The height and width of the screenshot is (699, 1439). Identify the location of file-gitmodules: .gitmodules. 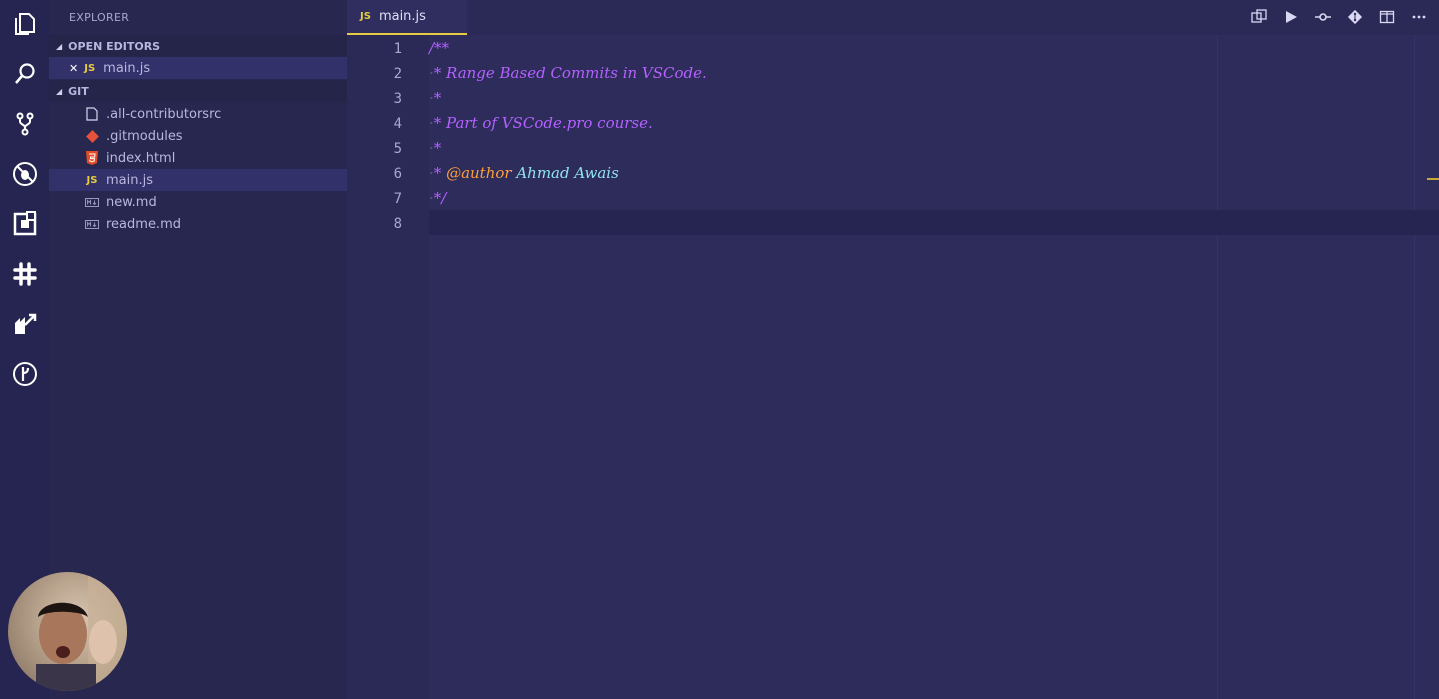
(198, 136).